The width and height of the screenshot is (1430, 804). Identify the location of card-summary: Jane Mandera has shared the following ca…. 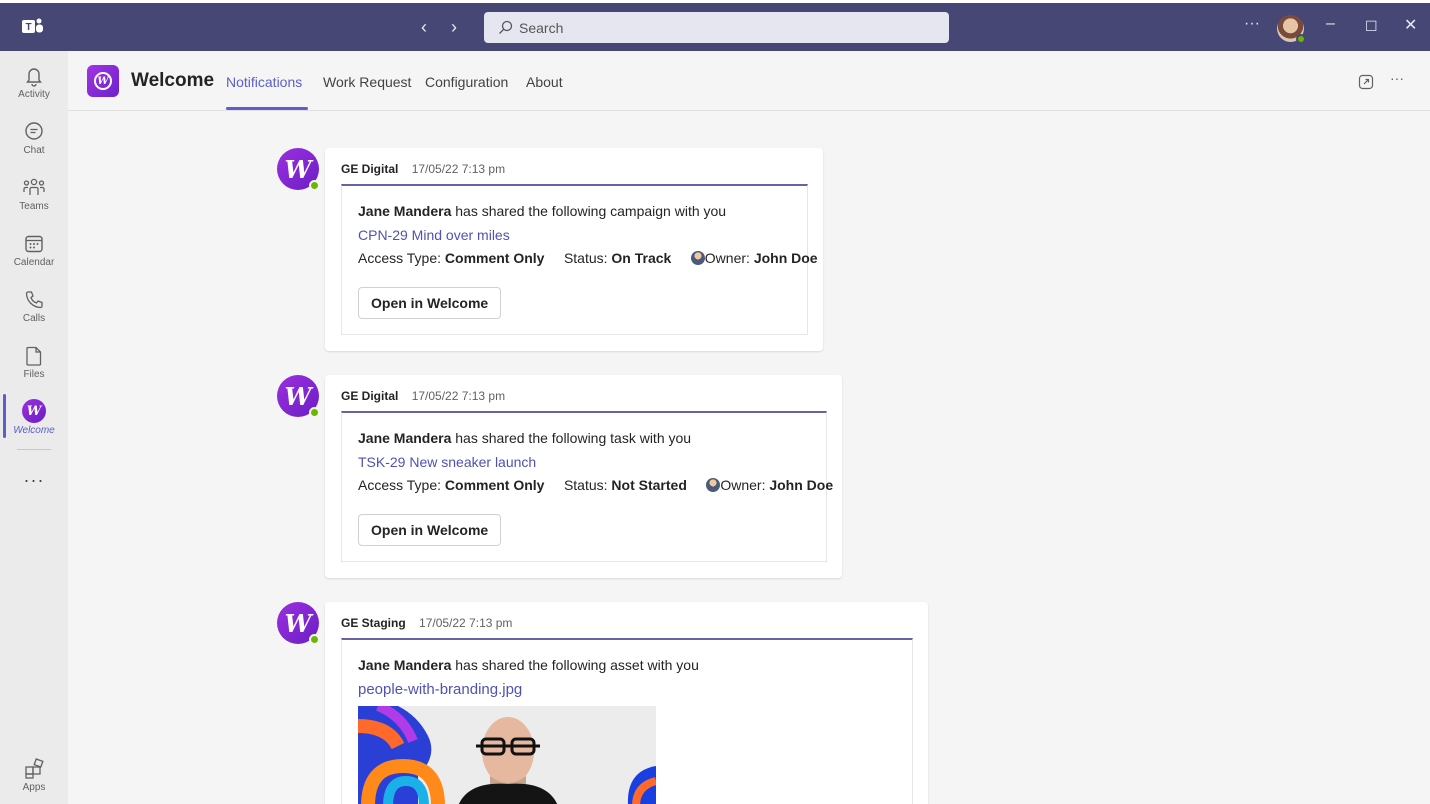
(542, 211).